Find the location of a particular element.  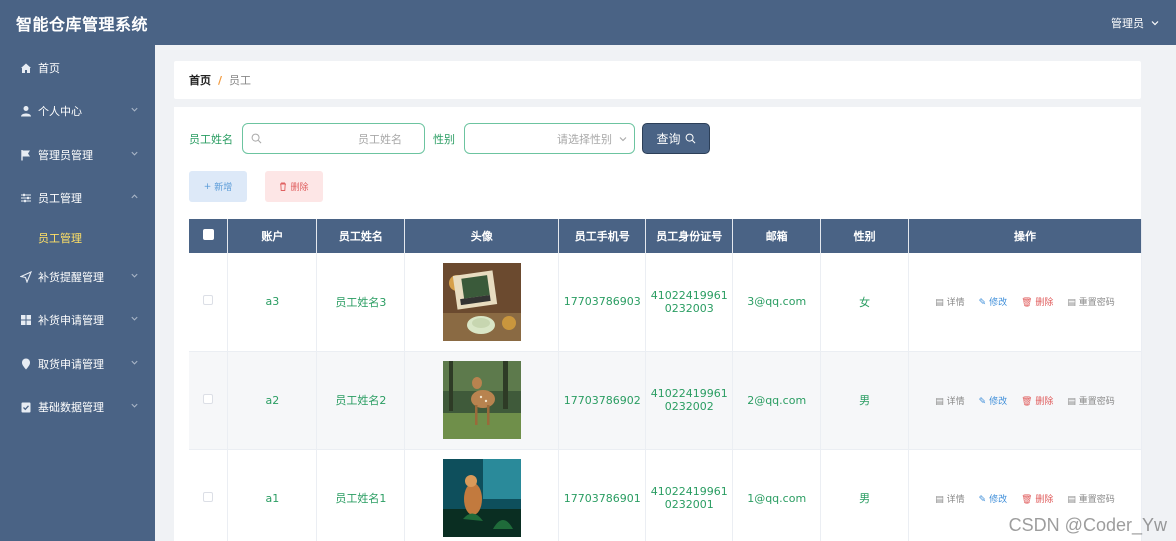

chevron-up-icon is located at coordinates (134, 198).